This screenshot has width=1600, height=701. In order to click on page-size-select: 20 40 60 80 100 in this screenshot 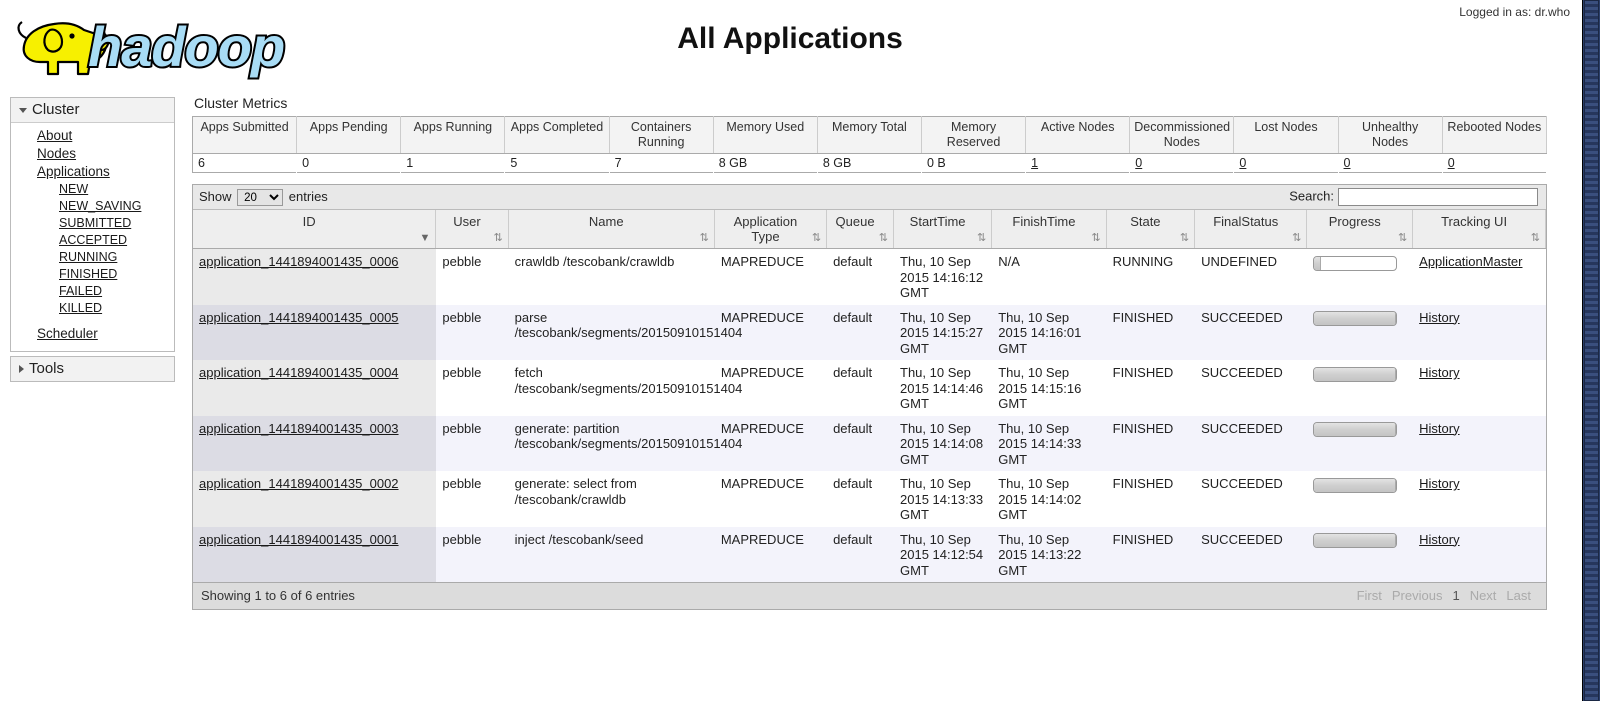, I will do `click(260, 198)`.